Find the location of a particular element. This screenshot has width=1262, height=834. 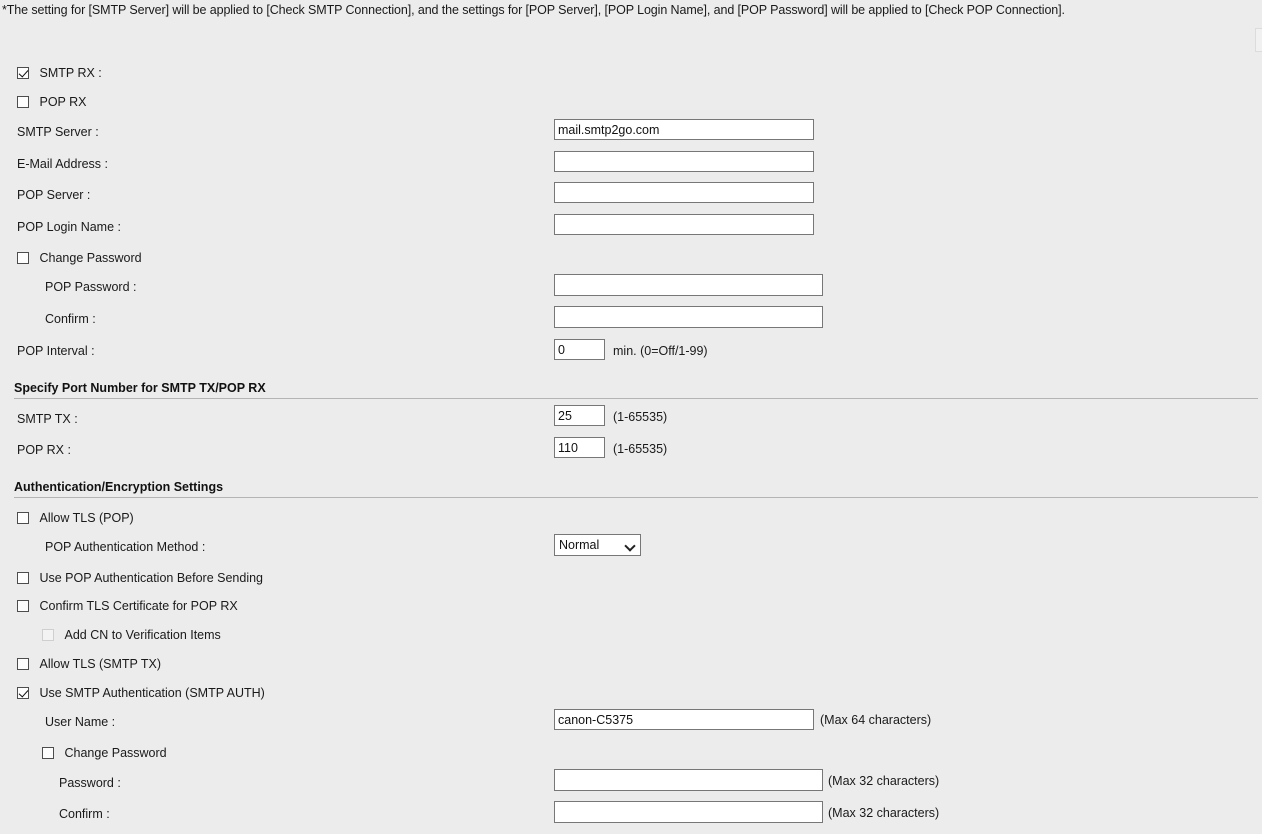

pop-auth-method-label: POP Authentication Method : is located at coordinates (125, 547).